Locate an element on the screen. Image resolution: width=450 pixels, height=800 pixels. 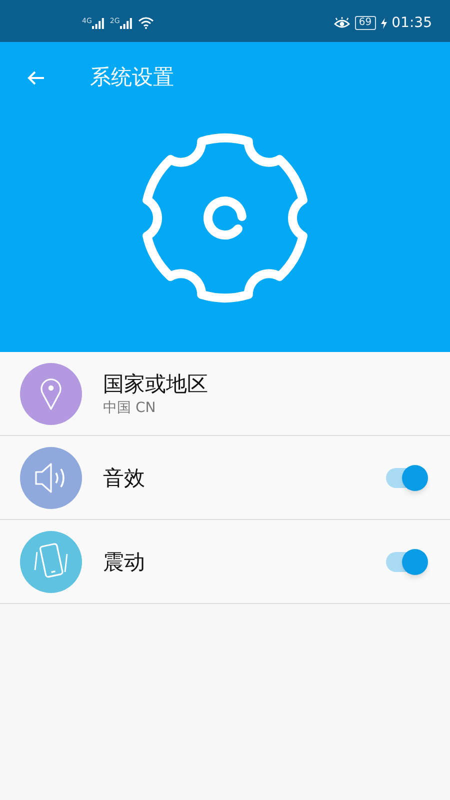
status-time: 01:35 is located at coordinates (412, 23).